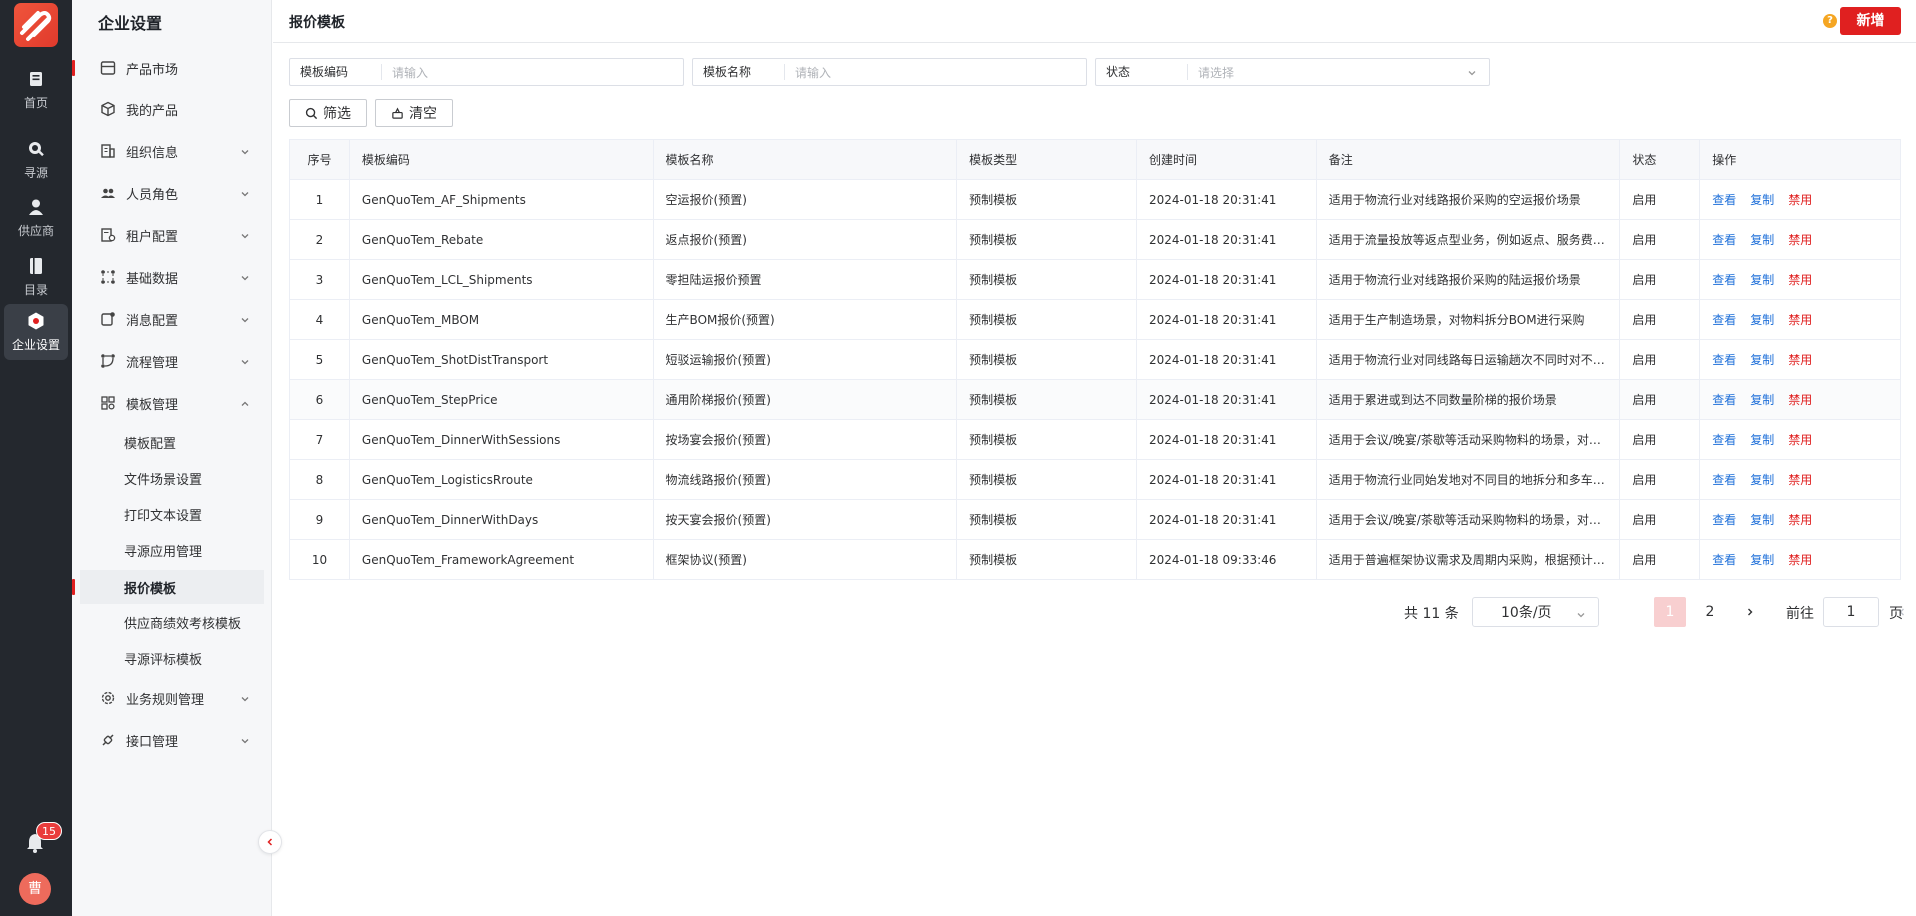 The image size is (1916, 916). I want to click on rail-item-home: 首页, so click(36, 90).